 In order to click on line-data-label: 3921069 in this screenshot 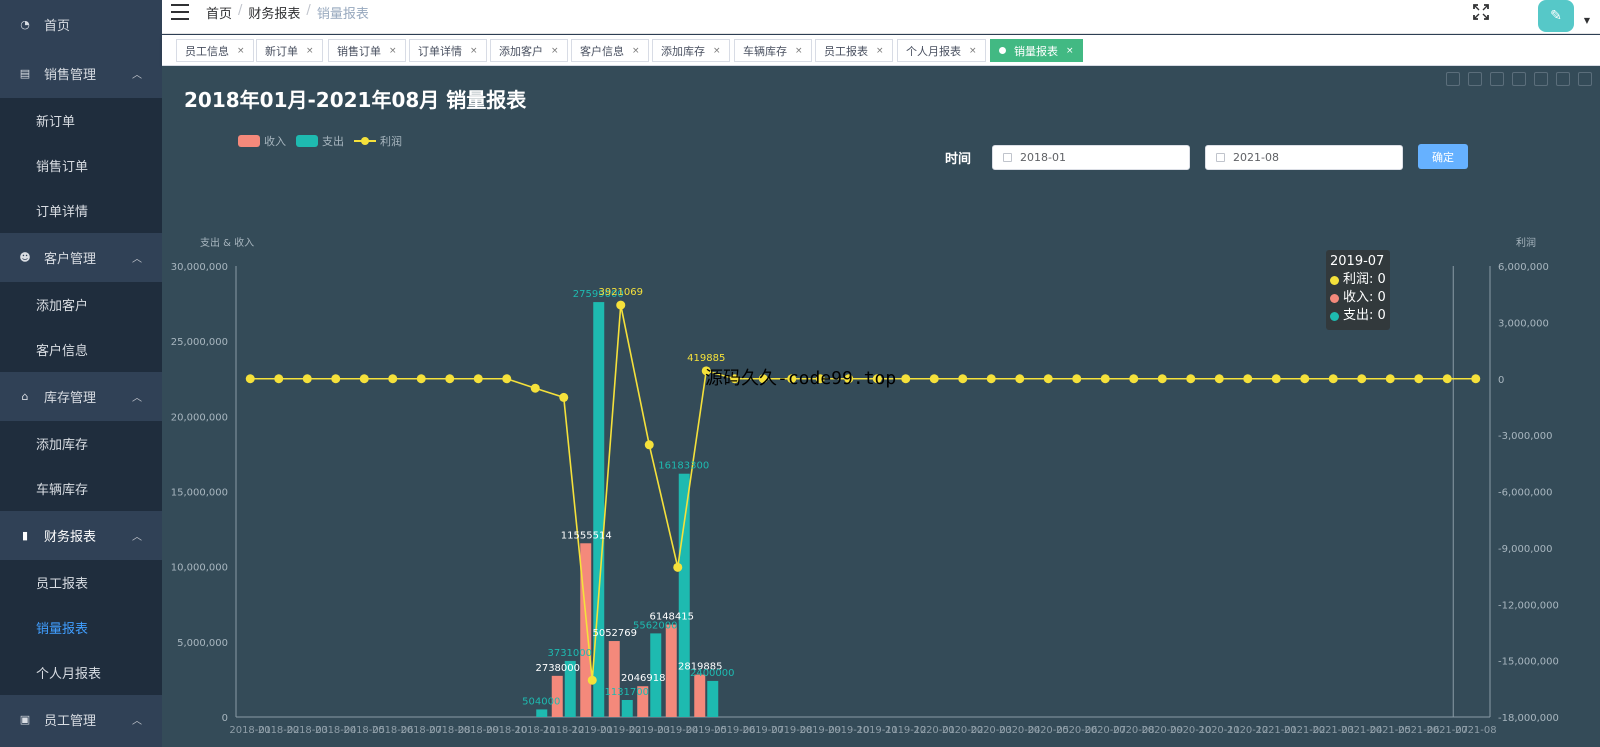, I will do `click(620, 292)`.